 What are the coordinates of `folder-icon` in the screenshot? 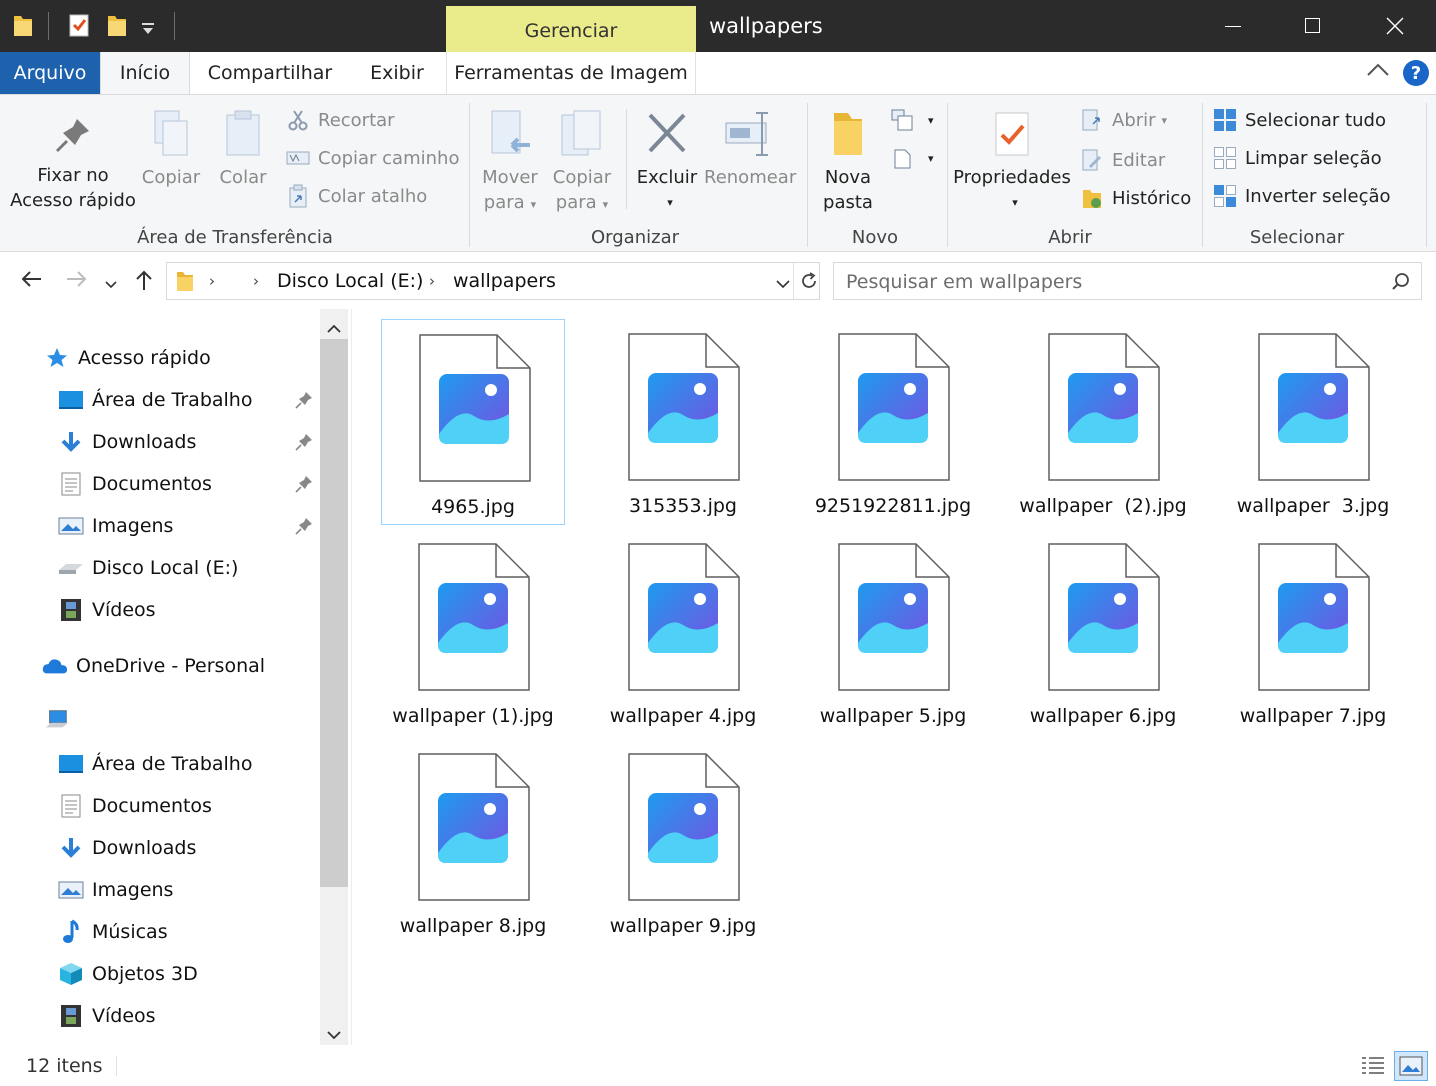 It's located at (23, 27).